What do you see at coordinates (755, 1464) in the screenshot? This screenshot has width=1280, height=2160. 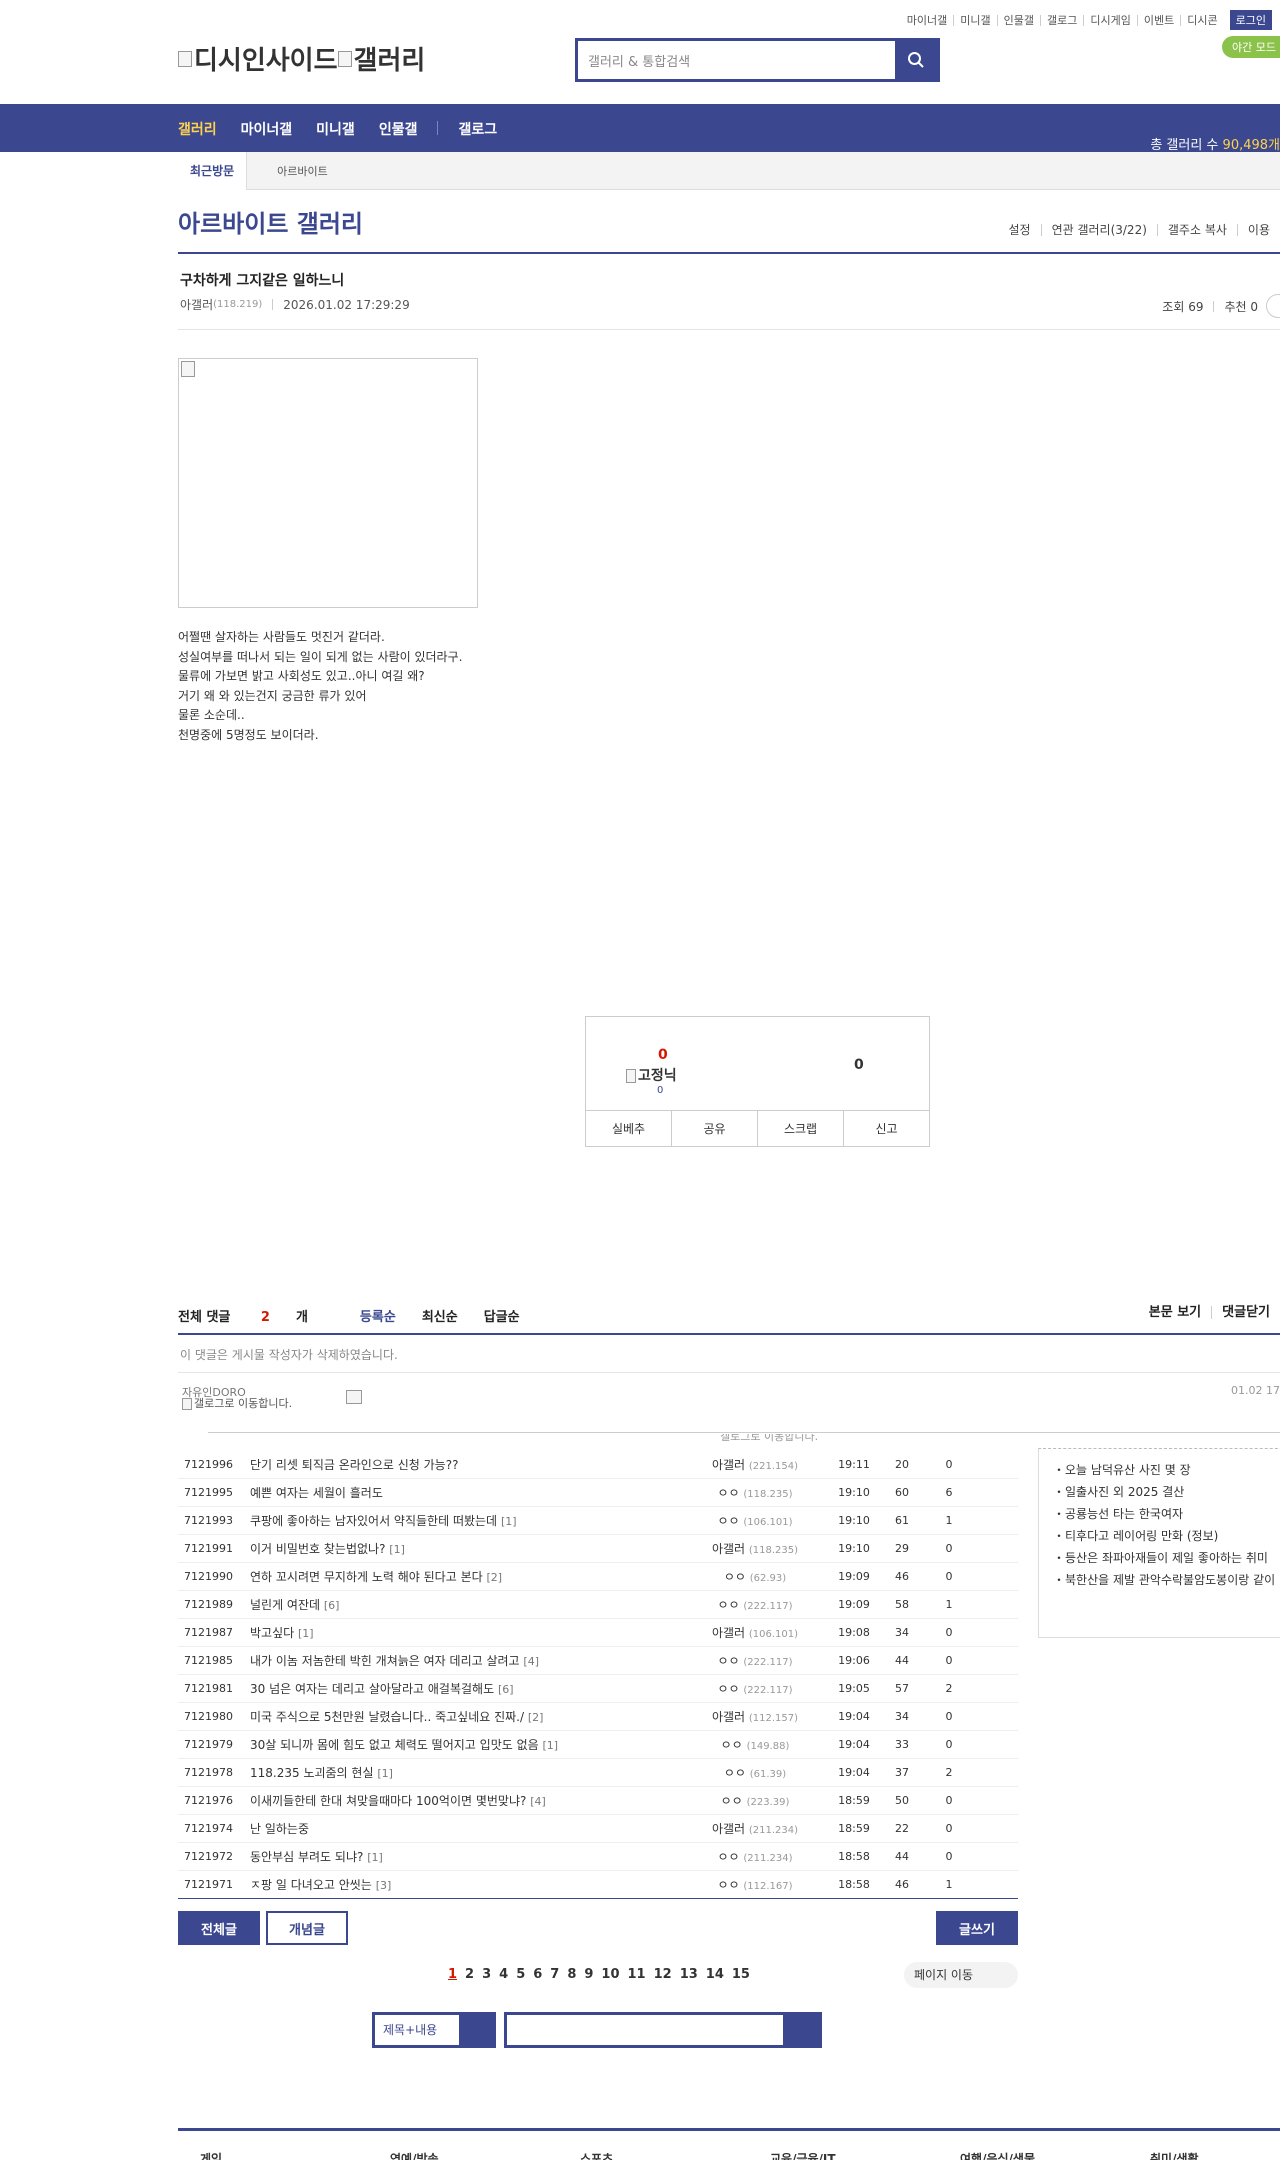 I see `post-writer: 아갤러 (221.154)` at bounding box center [755, 1464].